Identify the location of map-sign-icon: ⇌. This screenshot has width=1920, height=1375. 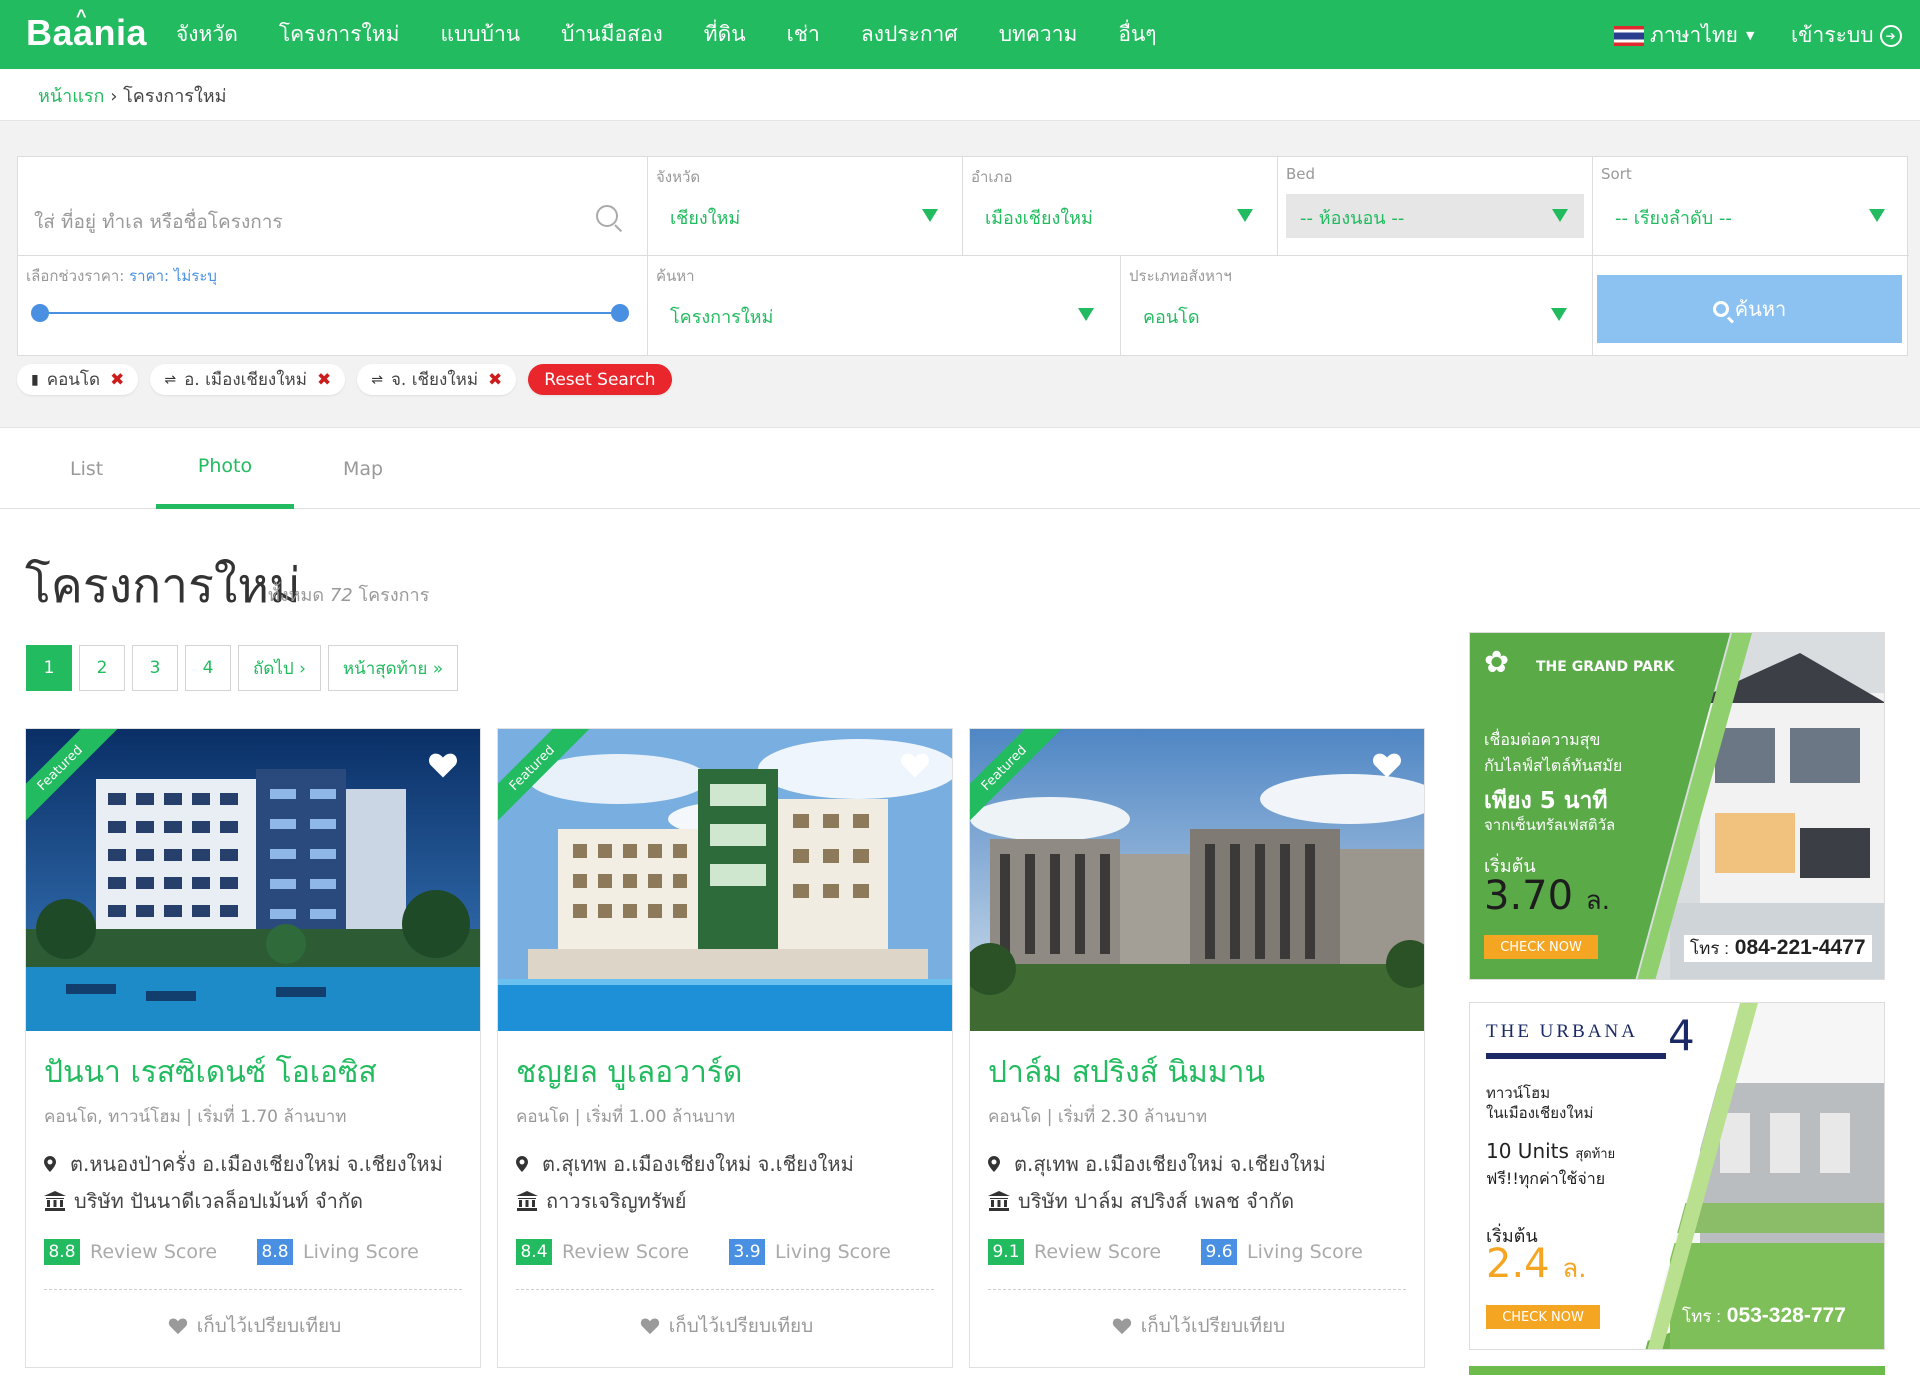
(170, 379).